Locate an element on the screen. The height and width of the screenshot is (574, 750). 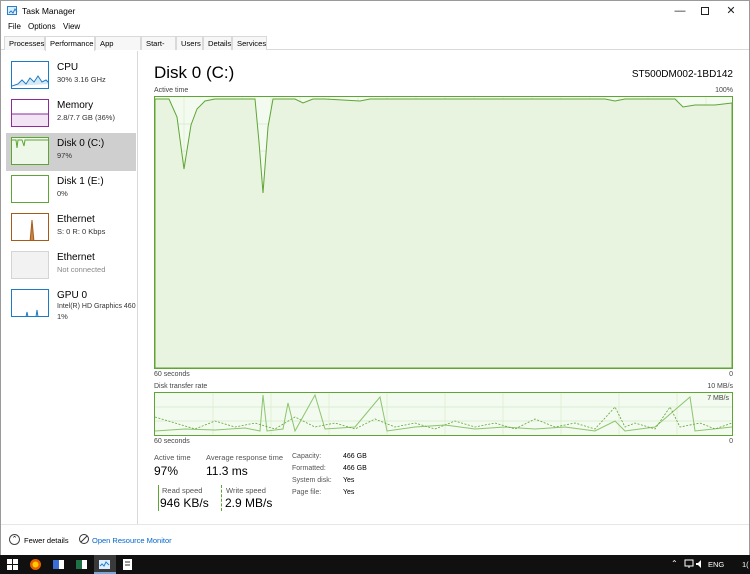
notepad-icon is located at coordinates (127, 564).